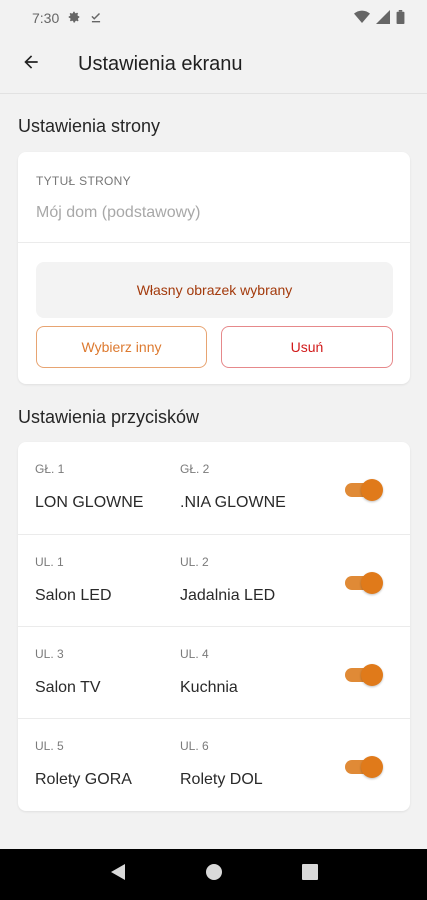 Image resolution: width=427 pixels, height=900 pixels. What do you see at coordinates (214, 242) in the screenshot?
I see `divider` at bounding box center [214, 242].